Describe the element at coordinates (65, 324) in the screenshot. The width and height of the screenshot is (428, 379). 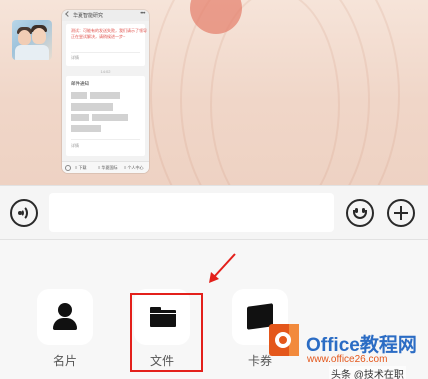
I see `person-icon-body` at that location.